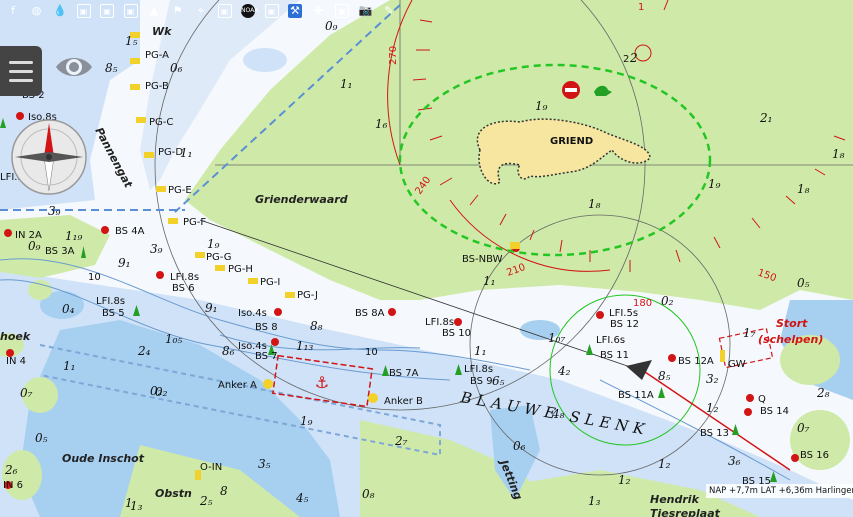 This screenshot has width=853, height=517. What do you see at coordinates (173, 339) in the screenshot?
I see `depth-sounding: 1₀₅` at bounding box center [173, 339].